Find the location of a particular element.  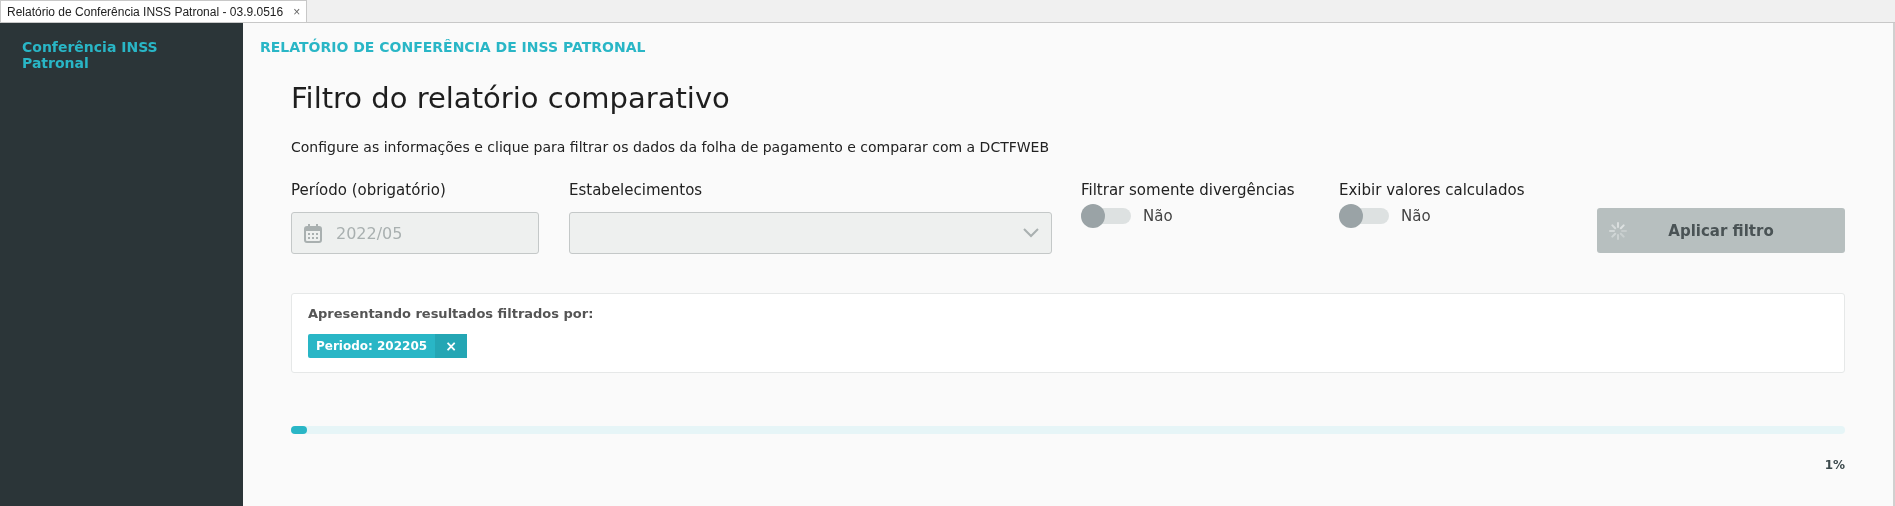

switch-label: Filtrar somente divergências is located at coordinates (1188, 191).